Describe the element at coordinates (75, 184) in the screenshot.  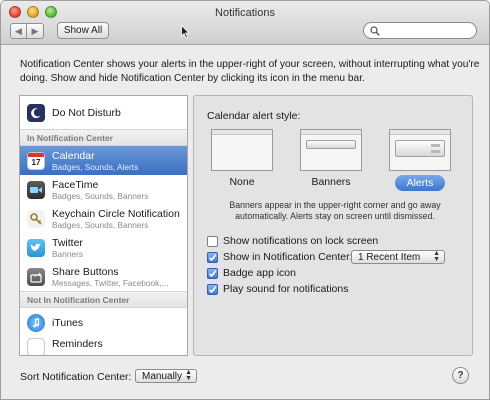
I see `list-item-label: FaceTime` at that location.